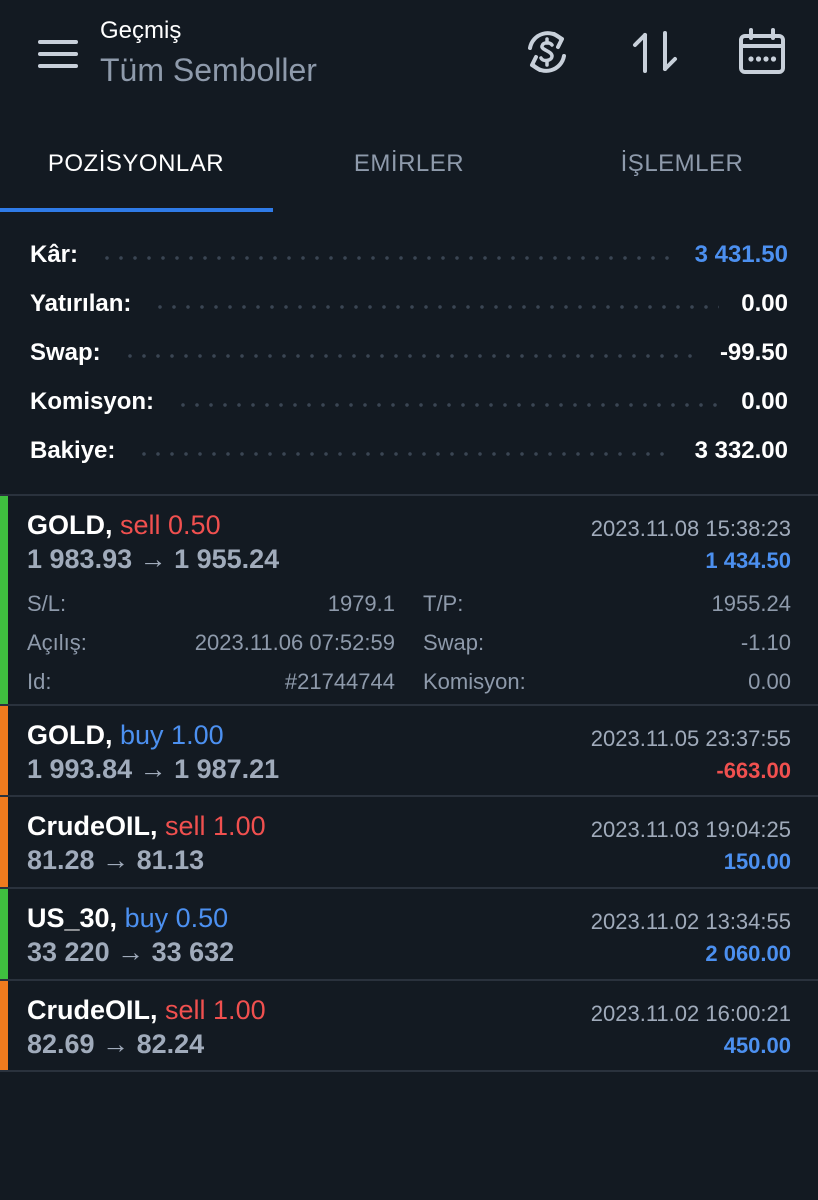 Image resolution: width=818 pixels, height=1200 pixels. I want to click on sl-value: 1979.1, so click(361, 603).